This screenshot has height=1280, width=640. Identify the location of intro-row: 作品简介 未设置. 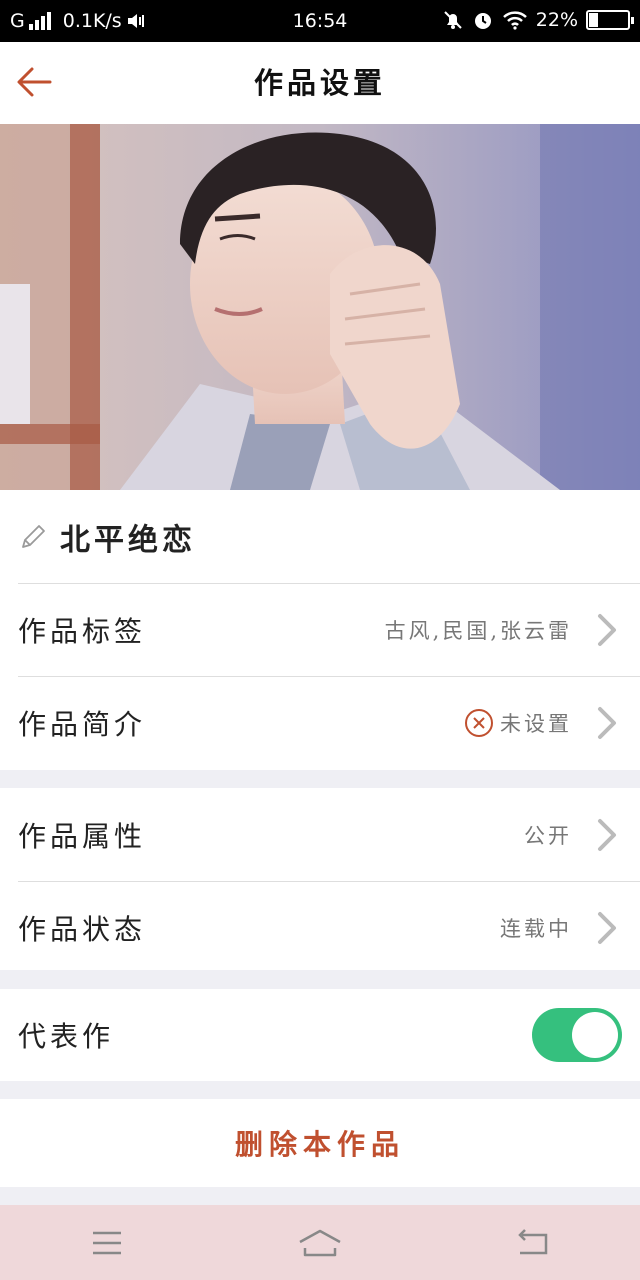
(329, 722).